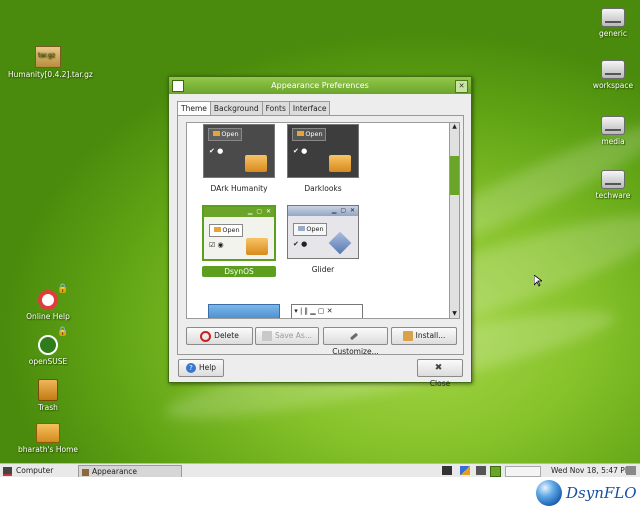 The width and height of the screenshot is (640, 511). I want to click on desktop-icon-label: openSUSE, so click(48, 361).